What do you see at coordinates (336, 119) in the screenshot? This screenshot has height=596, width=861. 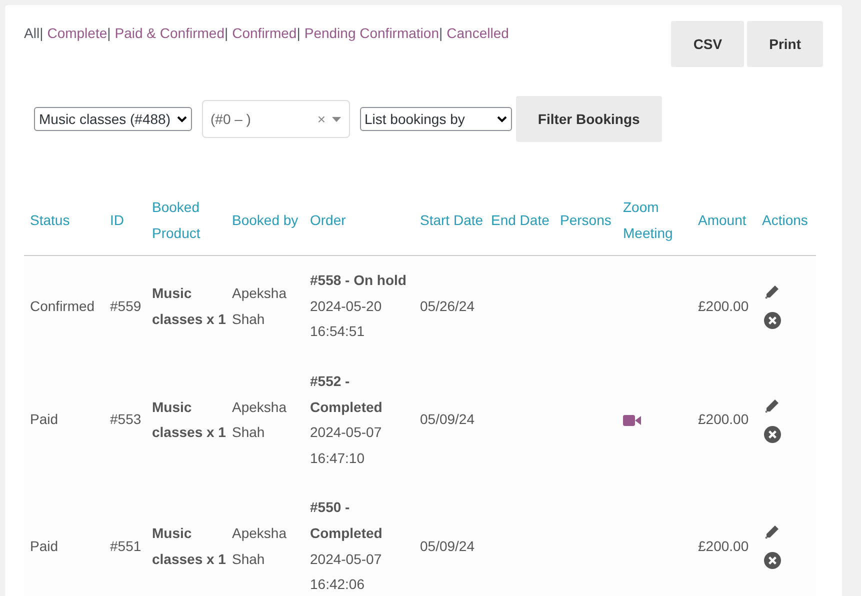 I see `caret-icon` at bounding box center [336, 119].